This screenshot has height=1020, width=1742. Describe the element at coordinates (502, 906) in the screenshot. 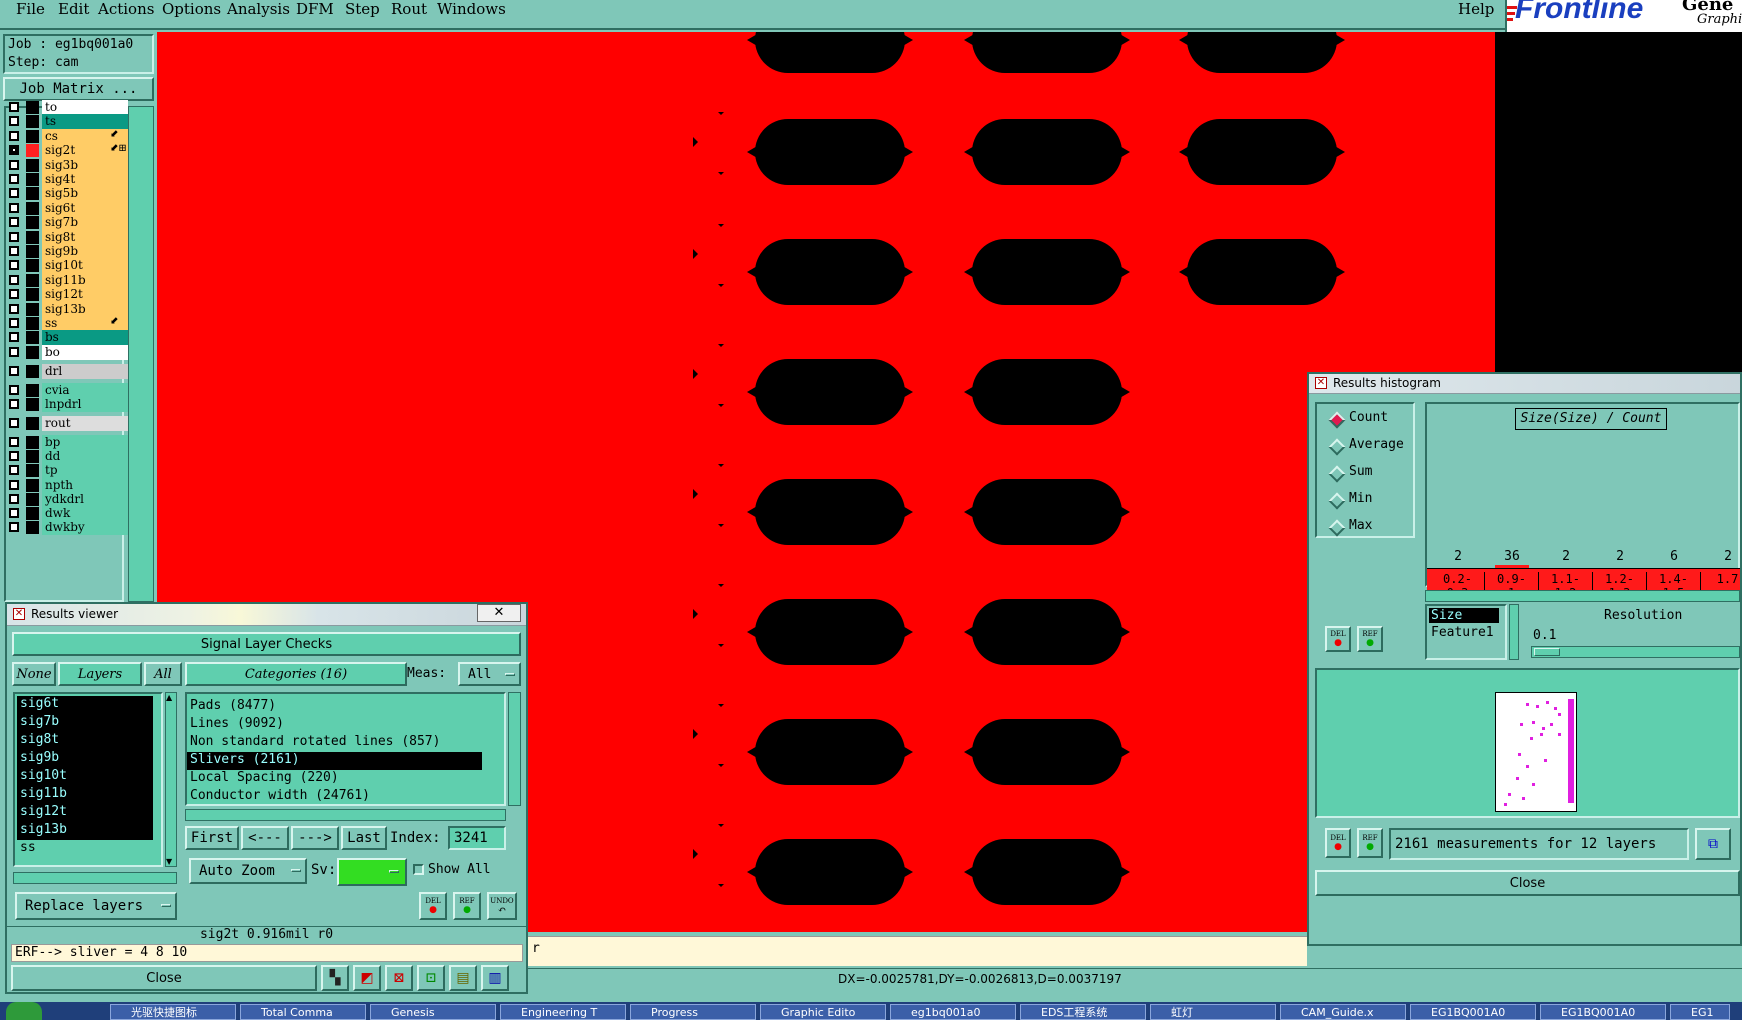

I see `undo-button: UNDO ↶` at that location.